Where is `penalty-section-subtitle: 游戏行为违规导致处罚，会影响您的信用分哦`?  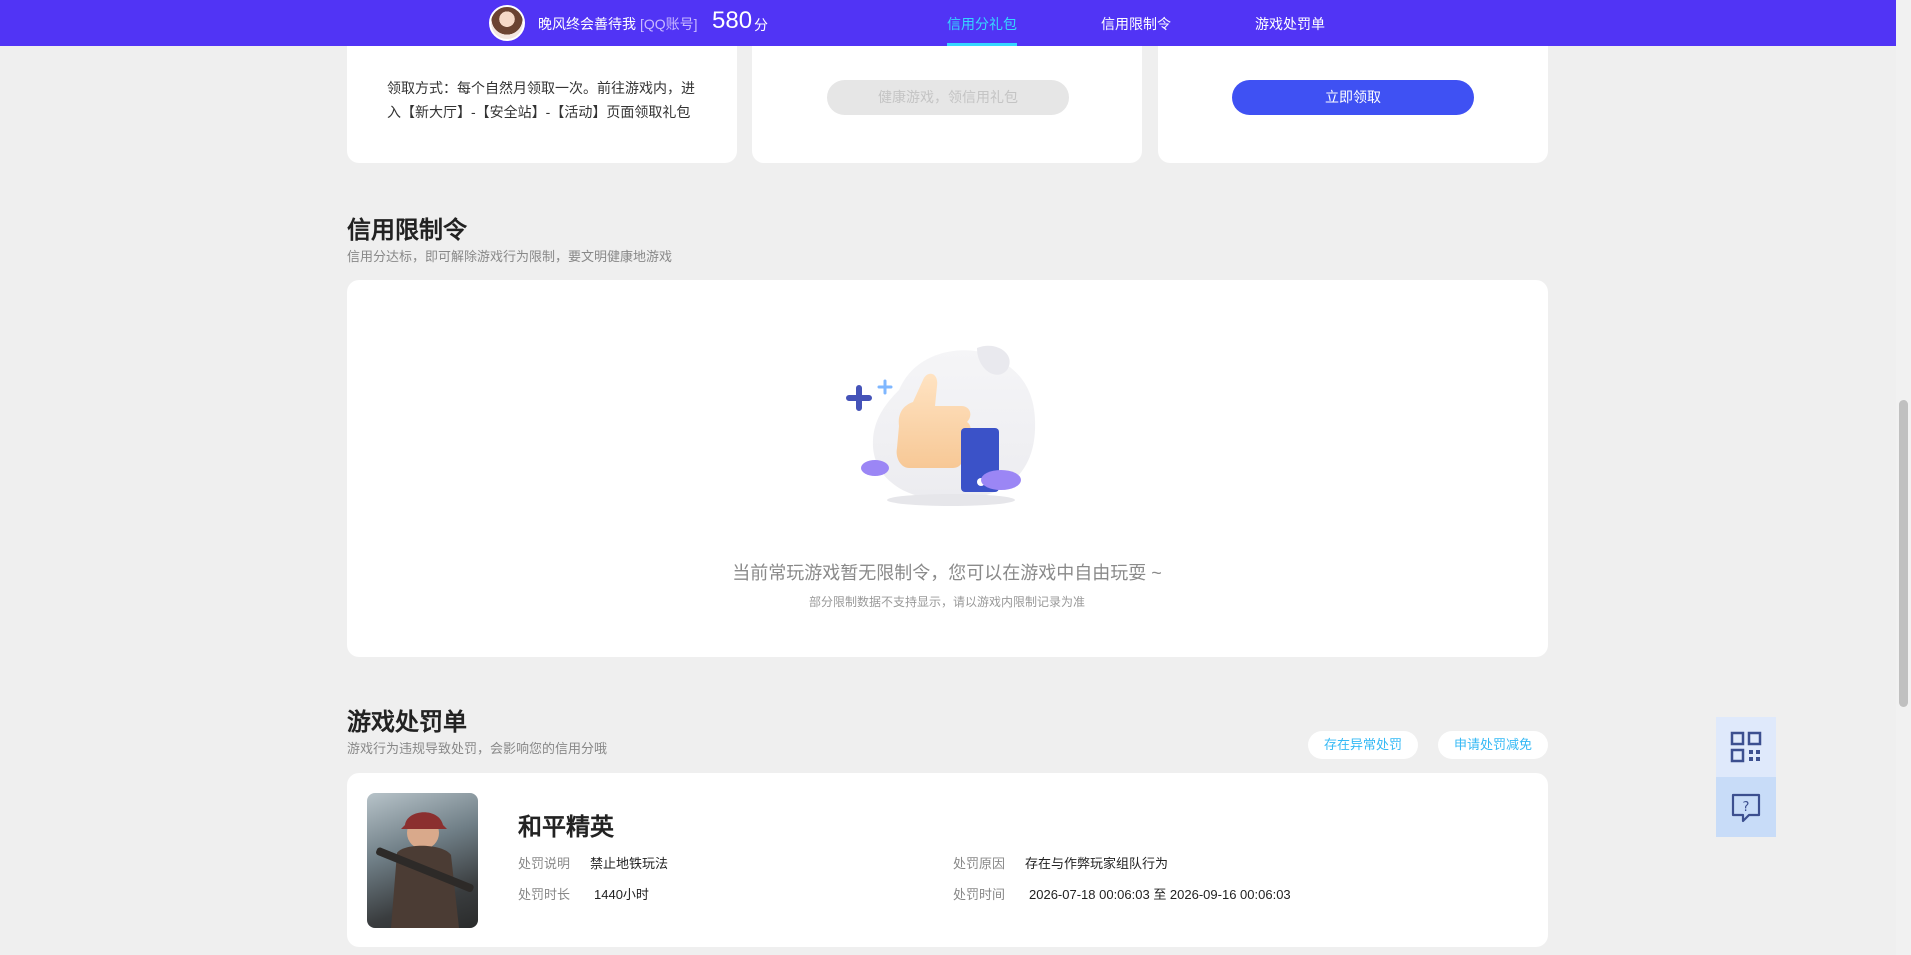 penalty-section-subtitle: 游戏行为违规导致处罚，会影响您的信用分哦 is located at coordinates (477, 748).